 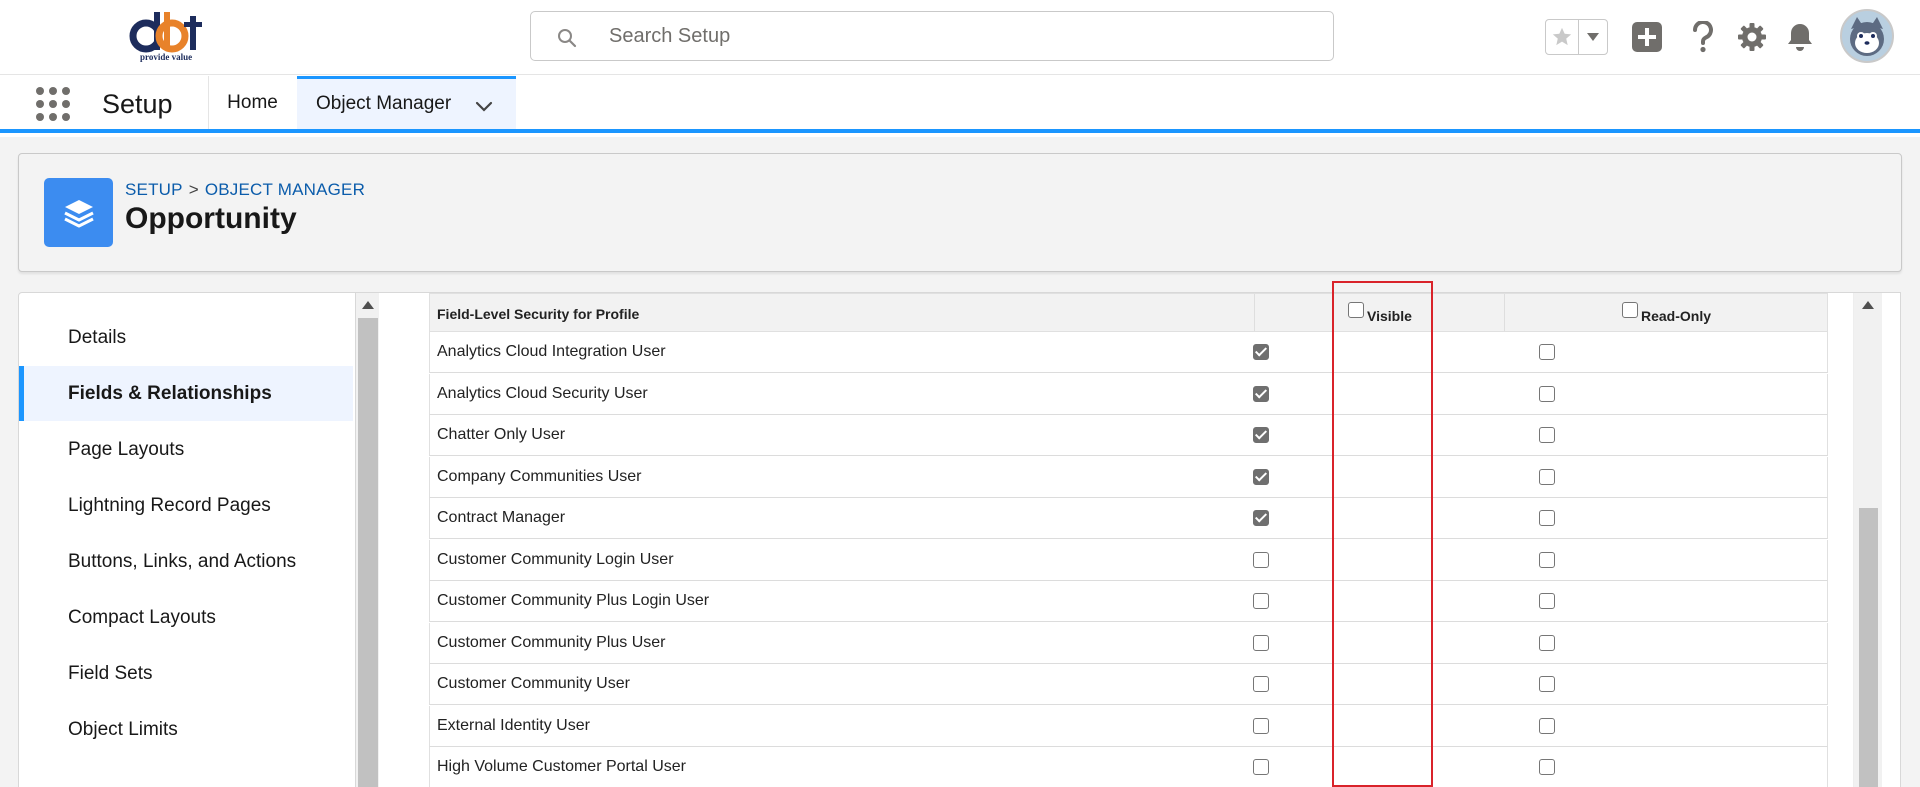 What do you see at coordinates (539, 476) in the screenshot?
I see `profile-name: Company Communities User` at bounding box center [539, 476].